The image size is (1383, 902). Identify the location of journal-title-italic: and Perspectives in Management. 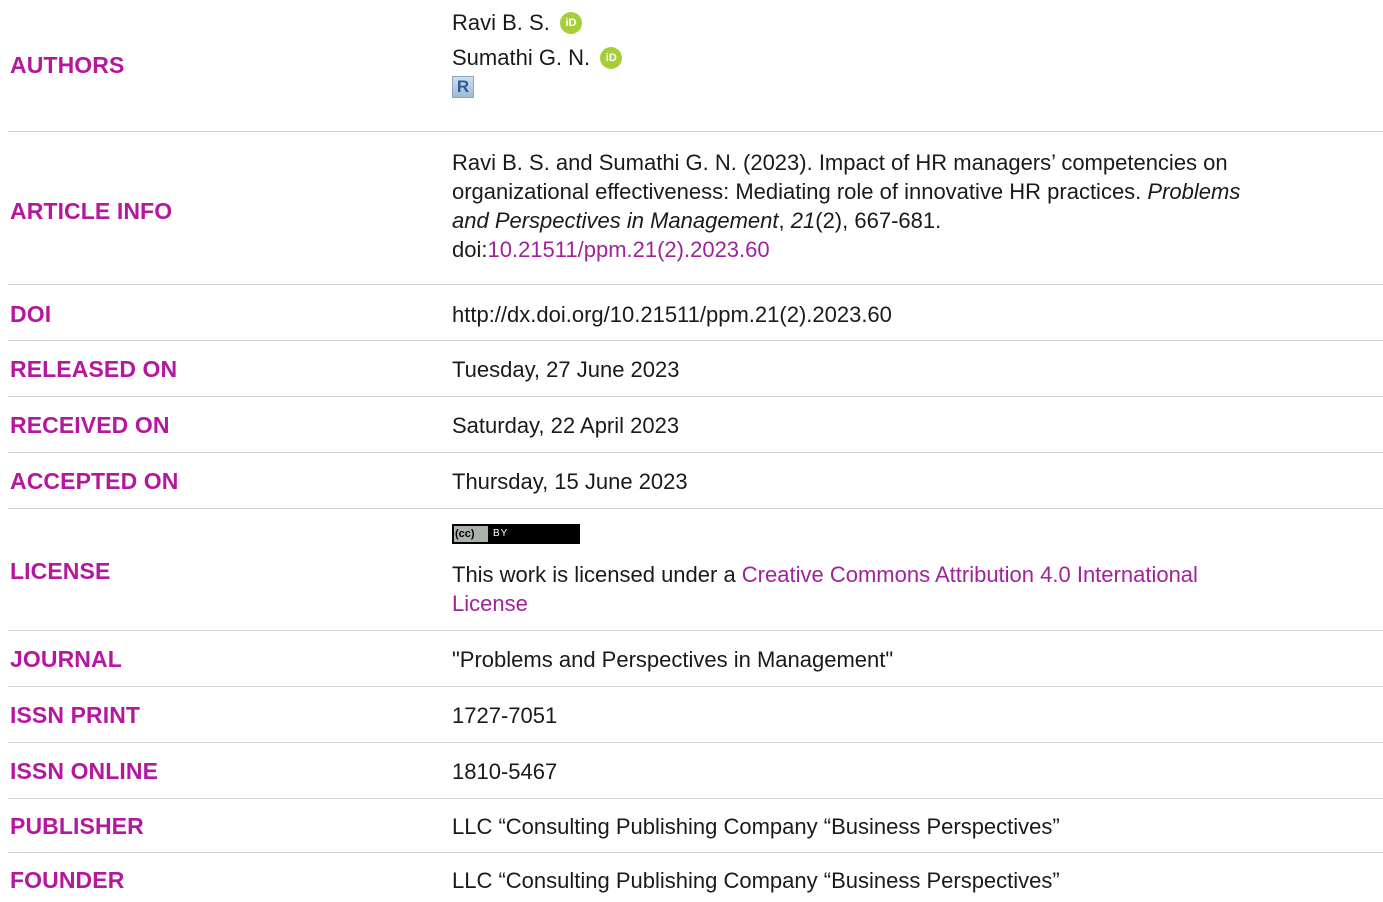
(615, 220).